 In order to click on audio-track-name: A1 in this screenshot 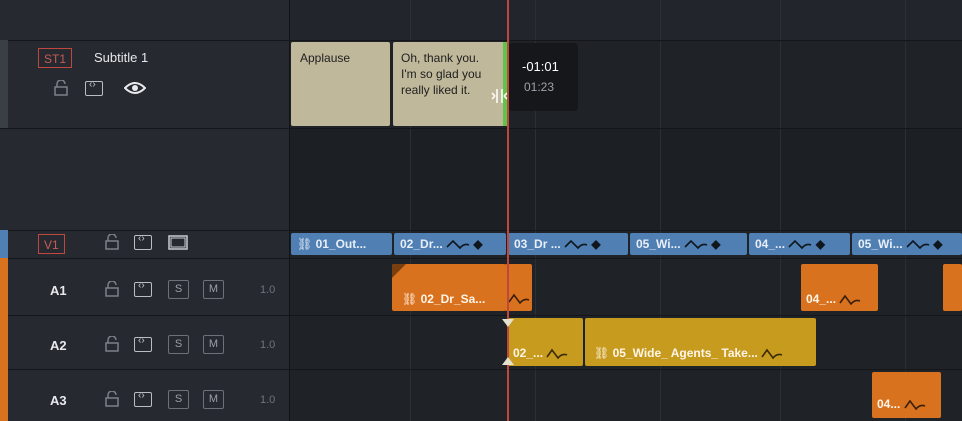, I will do `click(58, 290)`.